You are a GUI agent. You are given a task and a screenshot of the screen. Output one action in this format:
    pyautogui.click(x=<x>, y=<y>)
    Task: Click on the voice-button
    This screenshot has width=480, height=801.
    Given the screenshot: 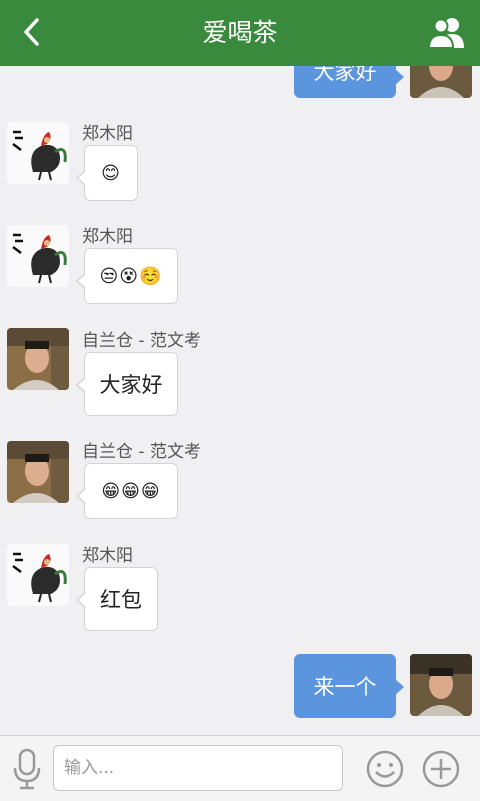 What is the action you would take?
    pyautogui.click(x=27, y=769)
    